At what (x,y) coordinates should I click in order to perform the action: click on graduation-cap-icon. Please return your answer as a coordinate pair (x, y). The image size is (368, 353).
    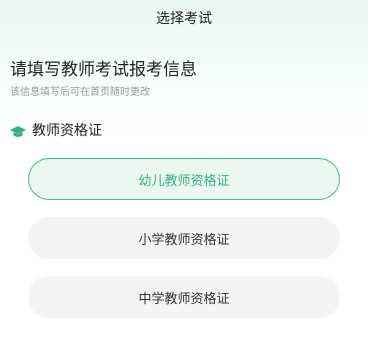
    Looking at the image, I should click on (18, 131).